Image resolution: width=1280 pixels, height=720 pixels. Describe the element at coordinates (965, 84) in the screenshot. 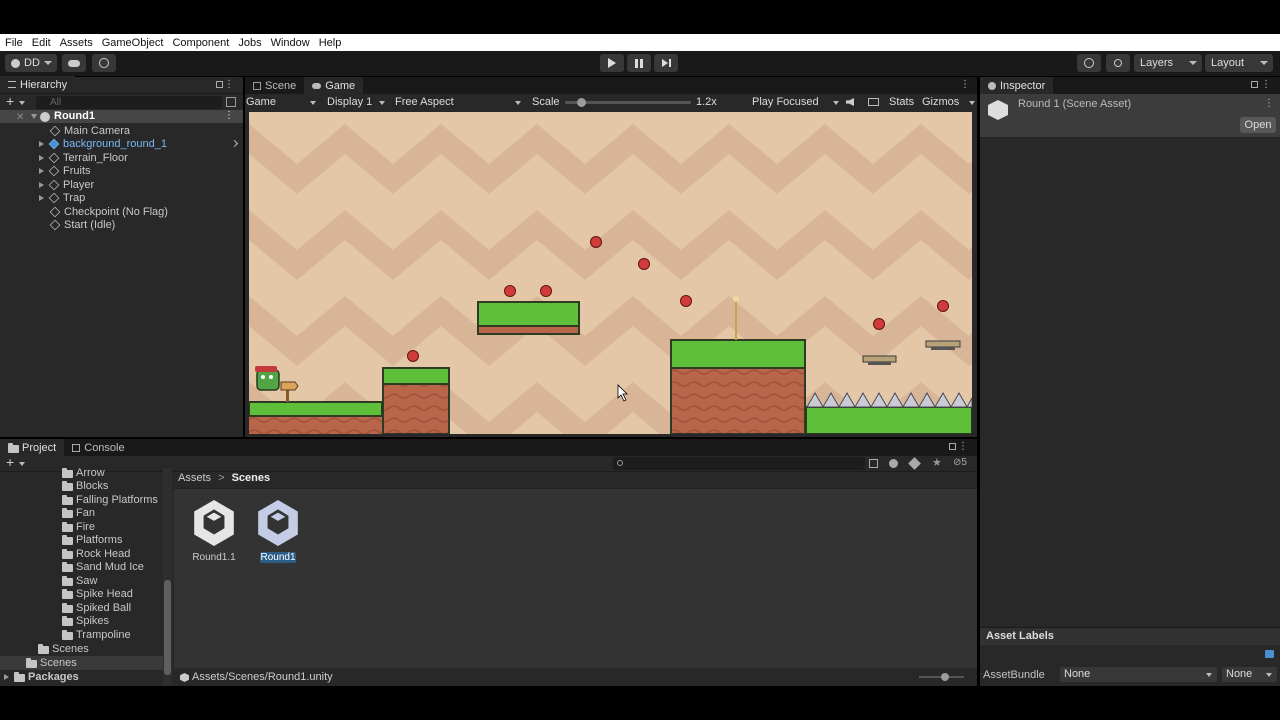

I see `game-more-icon: ⋮` at that location.